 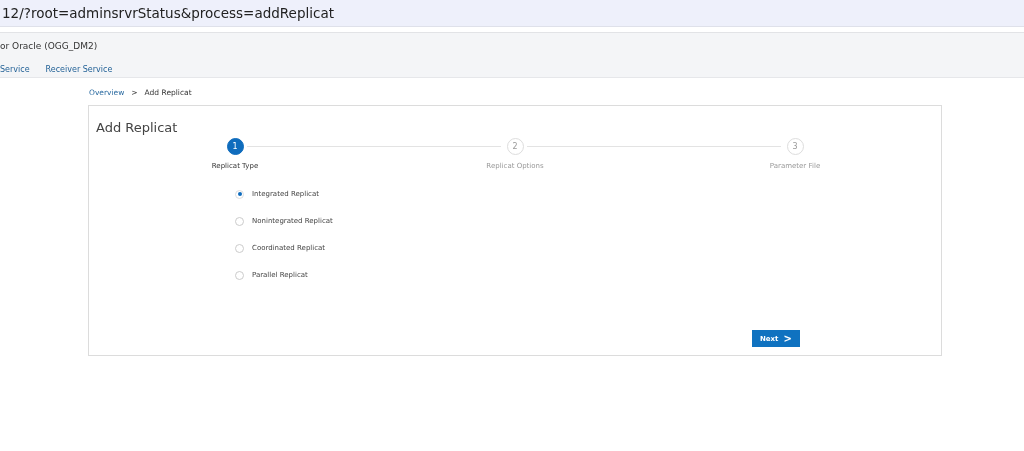 I want to click on app-title: or Oracle (OGG_DM2), so click(x=49, y=46).